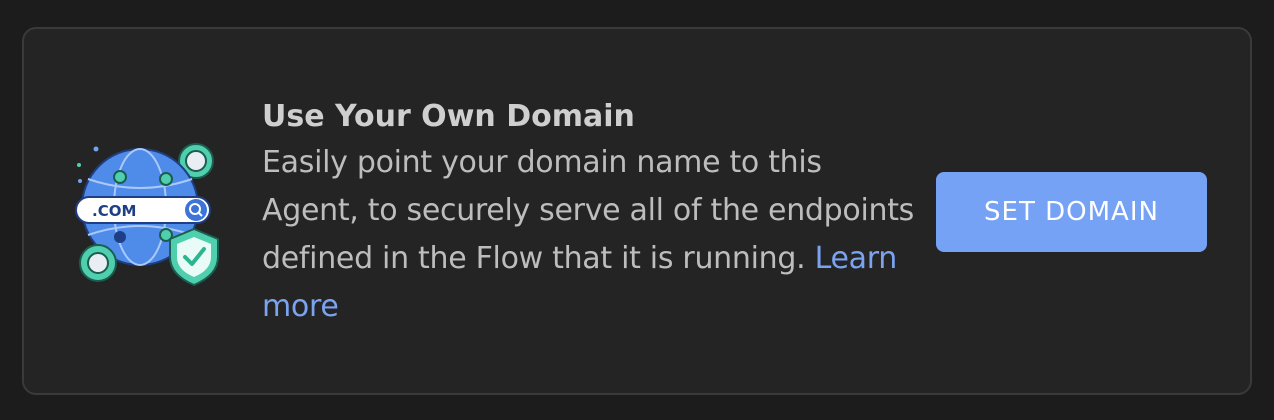 The height and width of the screenshot is (420, 1274). Describe the element at coordinates (1071, 212) in the screenshot. I see `set-domain-button: SET DOMAIN` at that location.